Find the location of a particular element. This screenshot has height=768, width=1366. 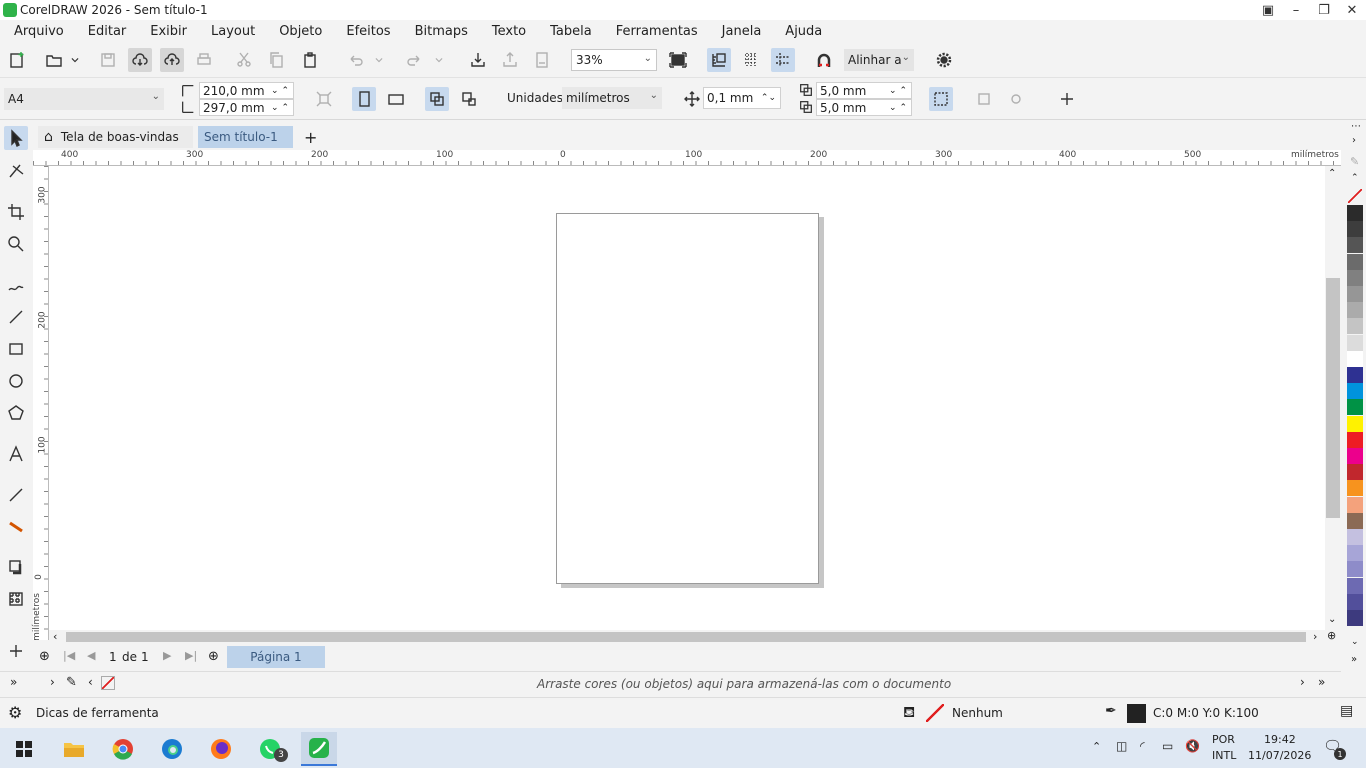

outline-color-swatch is located at coordinates (1136, 713).